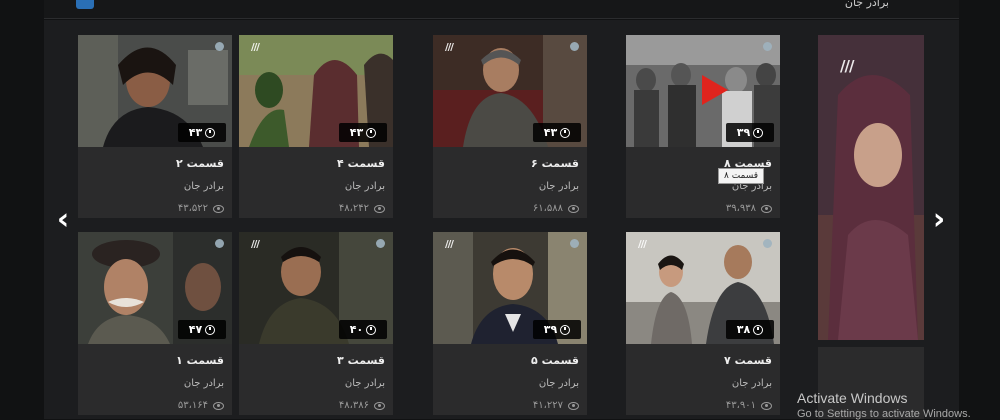 Image resolution: width=1000 pixels, height=420 pixels. What do you see at coordinates (555, 360) in the screenshot?
I see `episode-title: قسمت ۵` at bounding box center [555, 360].